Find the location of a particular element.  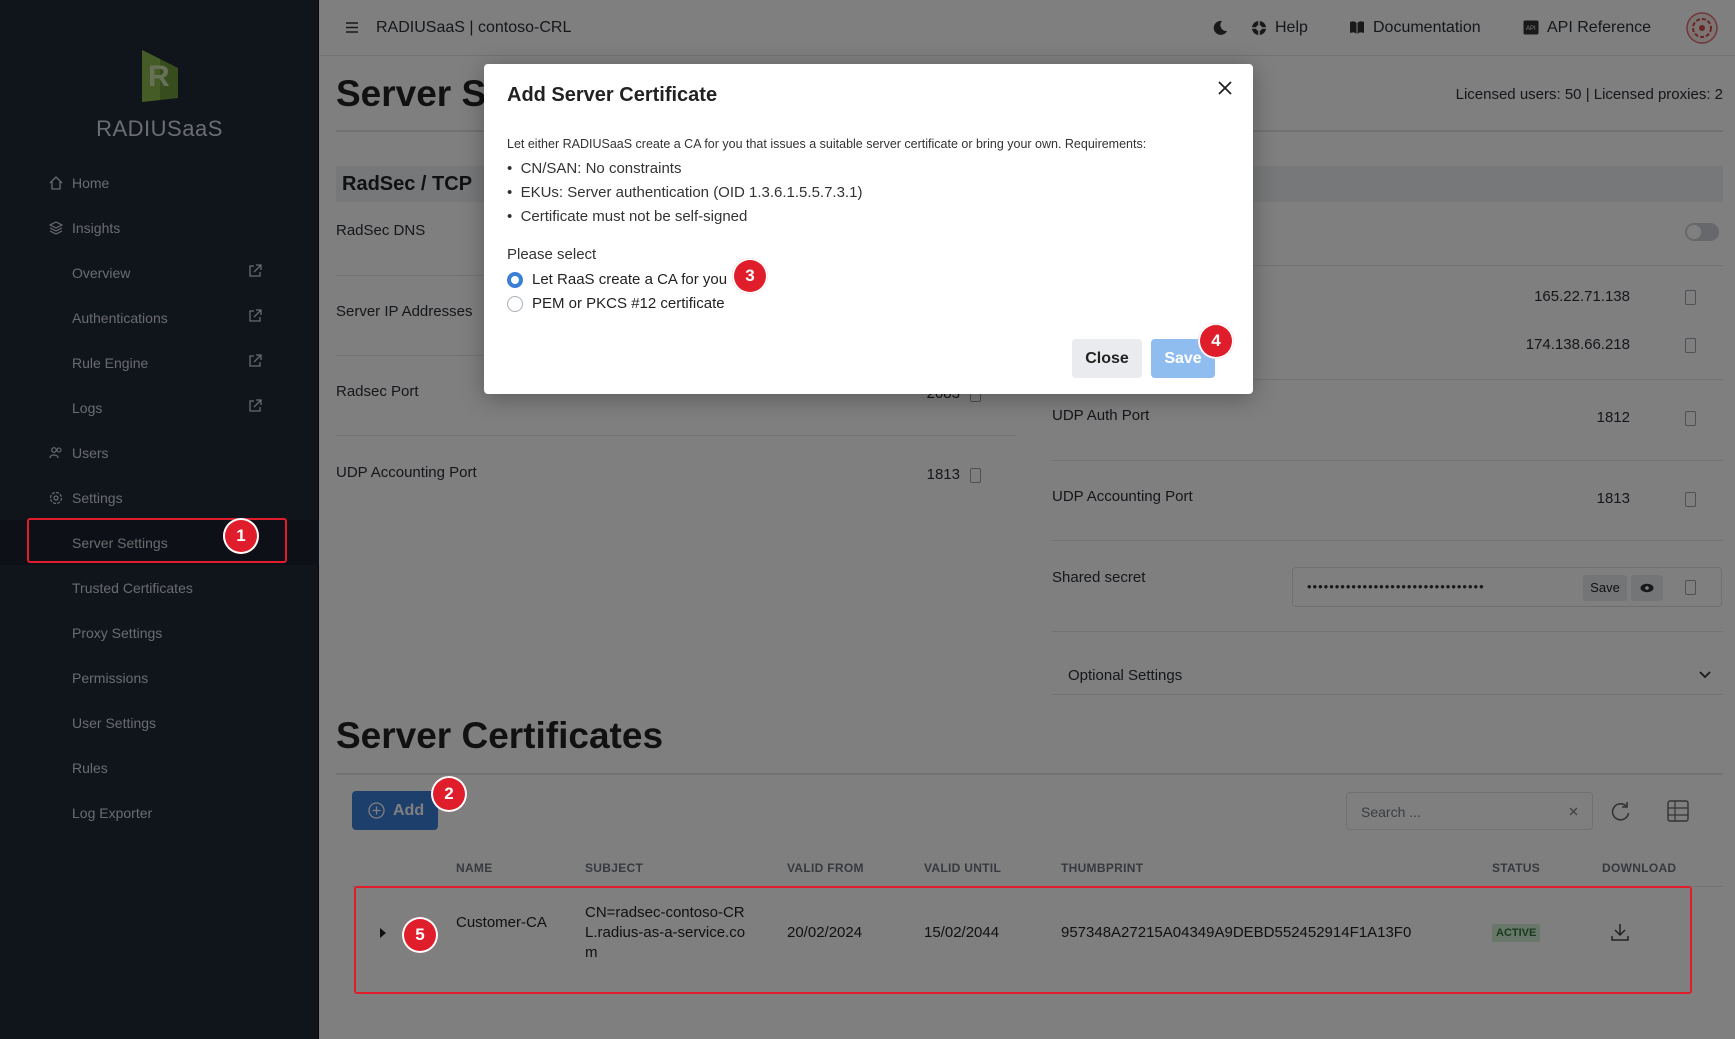

requirement-item: • Certificate must not be self-signed is located at coordinates (627, 216).